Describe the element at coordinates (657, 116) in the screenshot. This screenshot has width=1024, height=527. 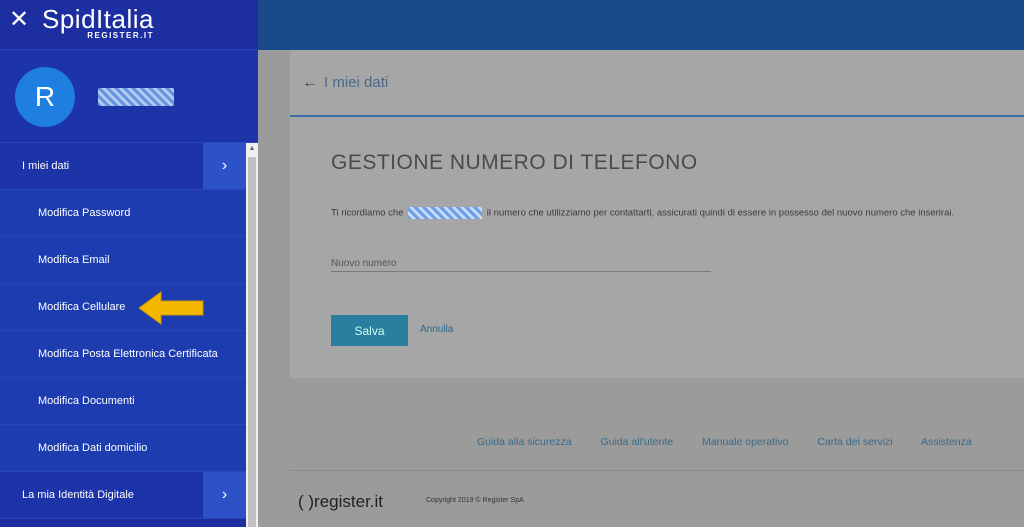
I see `divider` at that location.